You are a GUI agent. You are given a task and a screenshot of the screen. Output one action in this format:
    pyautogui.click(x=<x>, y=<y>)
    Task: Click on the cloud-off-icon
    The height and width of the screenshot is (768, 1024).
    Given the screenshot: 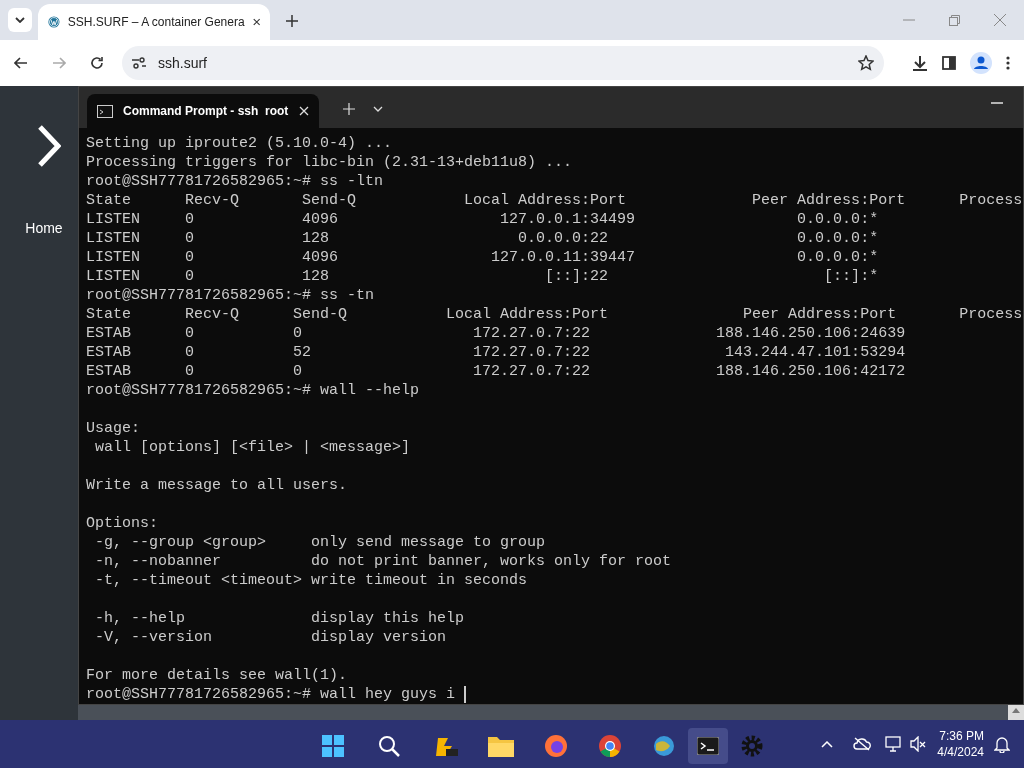 What is the action you would take?
    pyautogui.click(x=862, y=744)
    